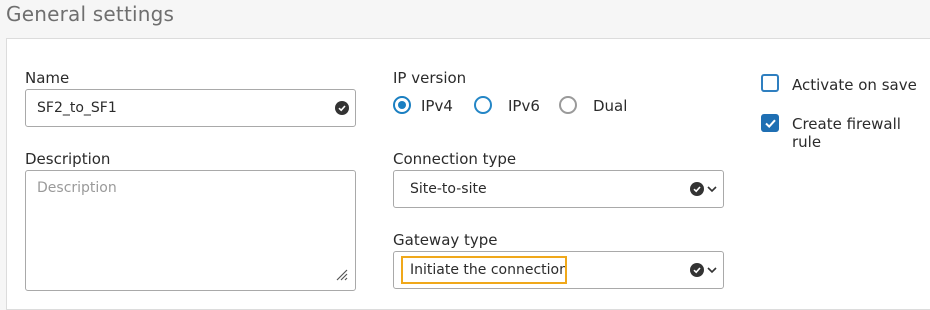  What do you see at coordinates (47, 78) in the screenshot?
I see `name-label: Name` at bounding box center [47, 78].